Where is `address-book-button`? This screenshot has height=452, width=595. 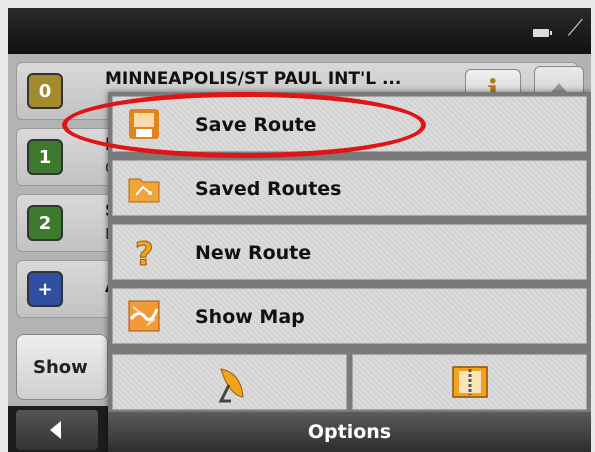 address-book-button is located at coordinates (469, 382).